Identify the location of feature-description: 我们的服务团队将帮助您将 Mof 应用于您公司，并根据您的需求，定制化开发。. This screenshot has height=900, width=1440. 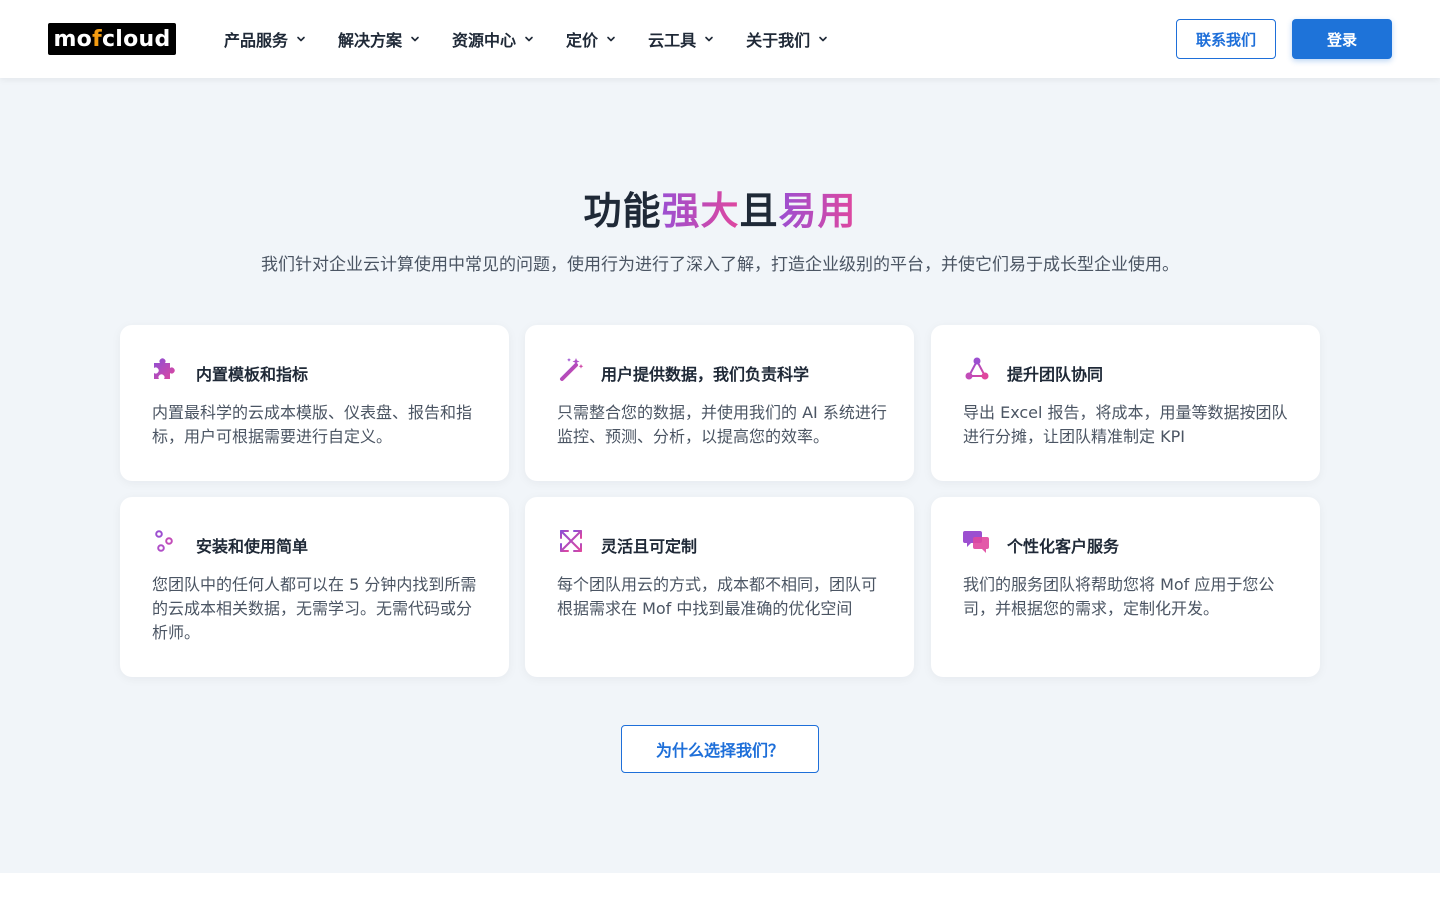
(1119, 596).